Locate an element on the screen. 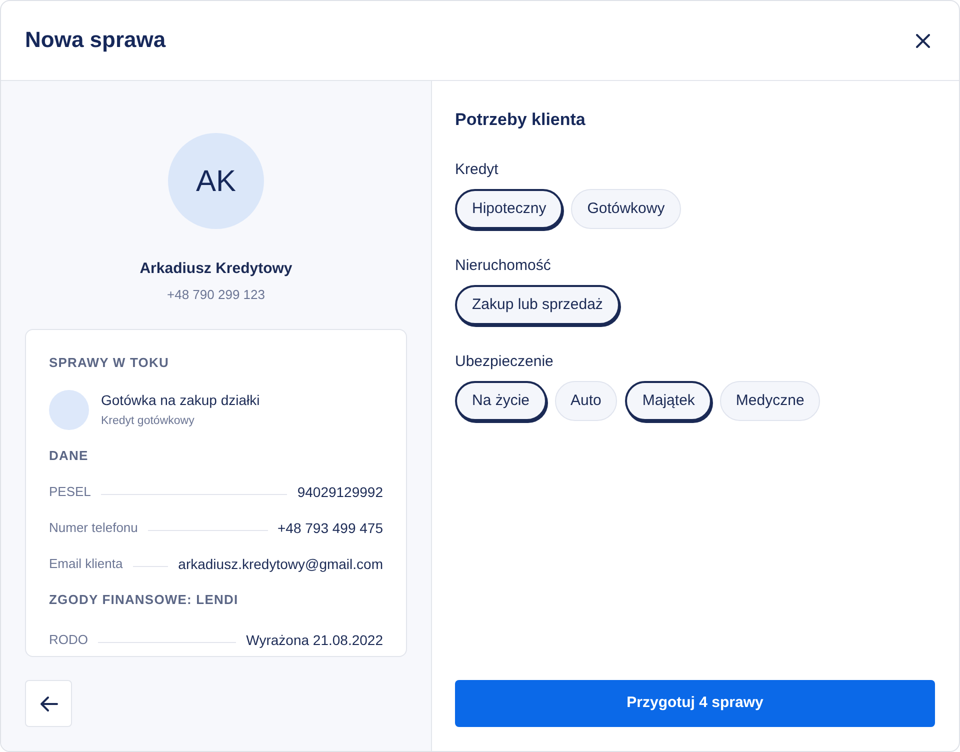 Image resolution: width=960 pixels, height=752 pixels. option-chip: Majątek is located at coordinates (668, 401).